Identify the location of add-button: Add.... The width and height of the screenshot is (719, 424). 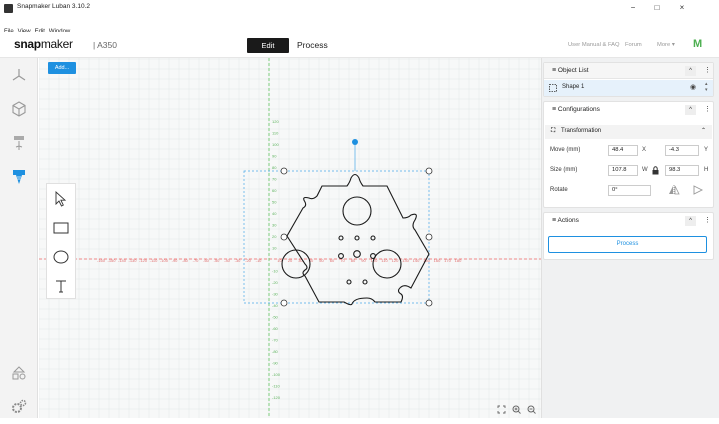
(62, 68).